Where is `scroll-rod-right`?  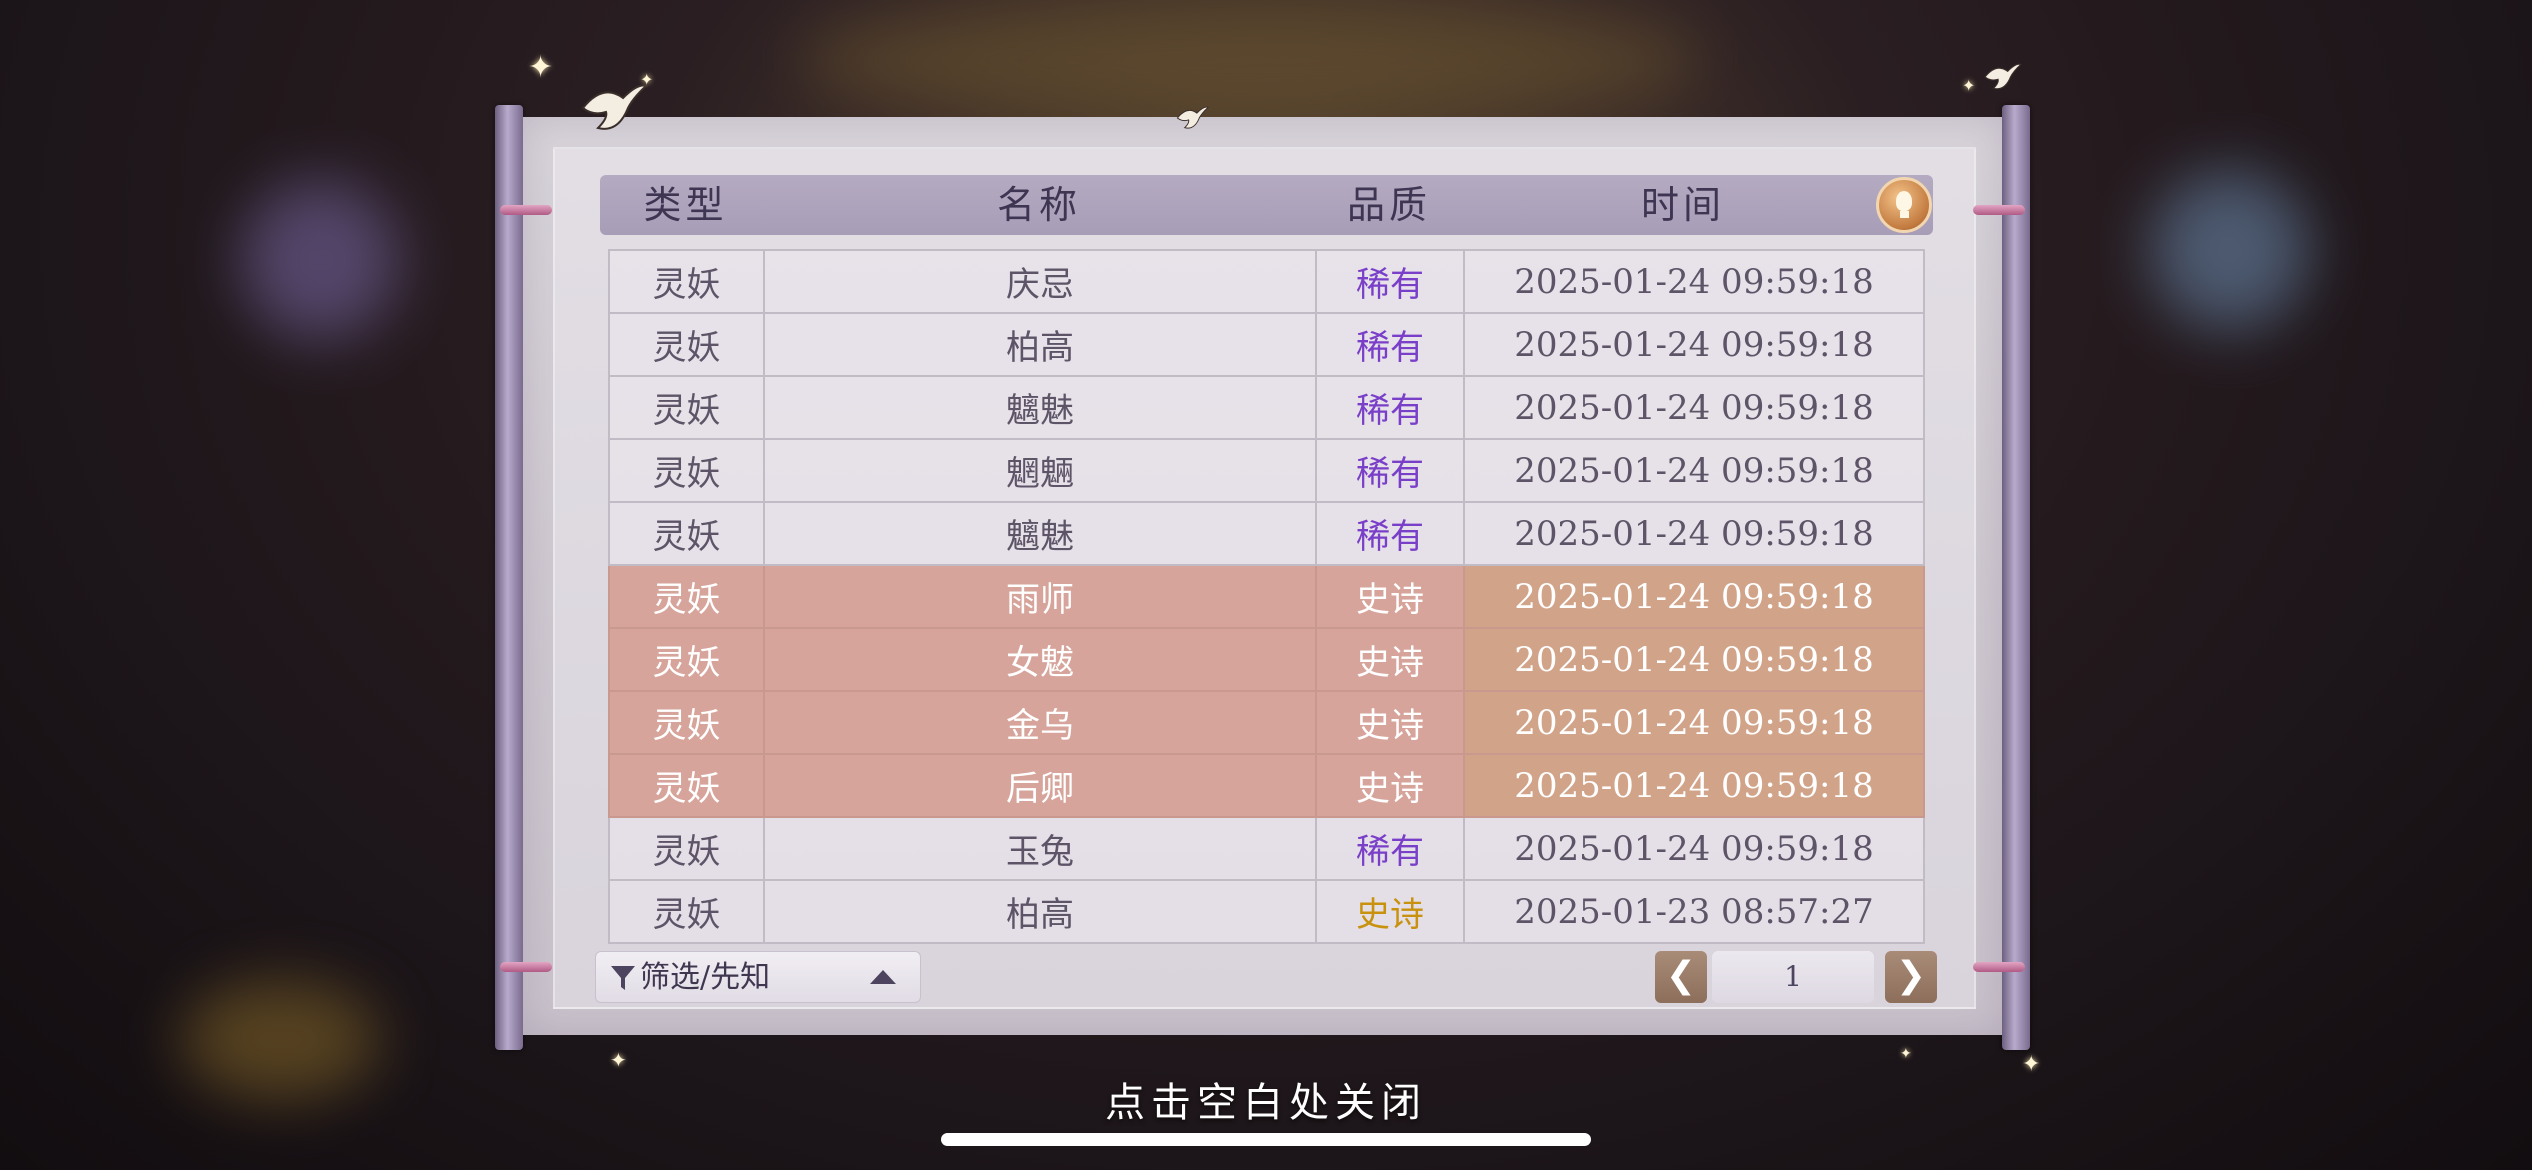 scroll-rod-right is located at coordinates (2016, 577).